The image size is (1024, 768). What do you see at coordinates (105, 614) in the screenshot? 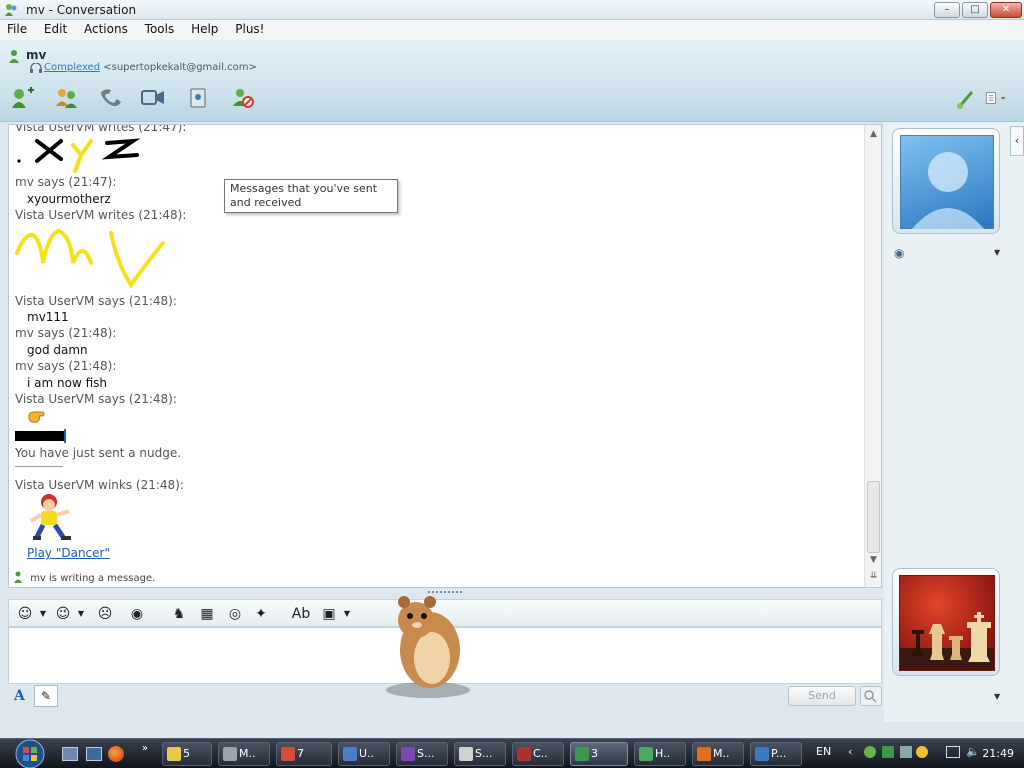
I see `nudge-icon: ☹` at bounding box center [105, 614].